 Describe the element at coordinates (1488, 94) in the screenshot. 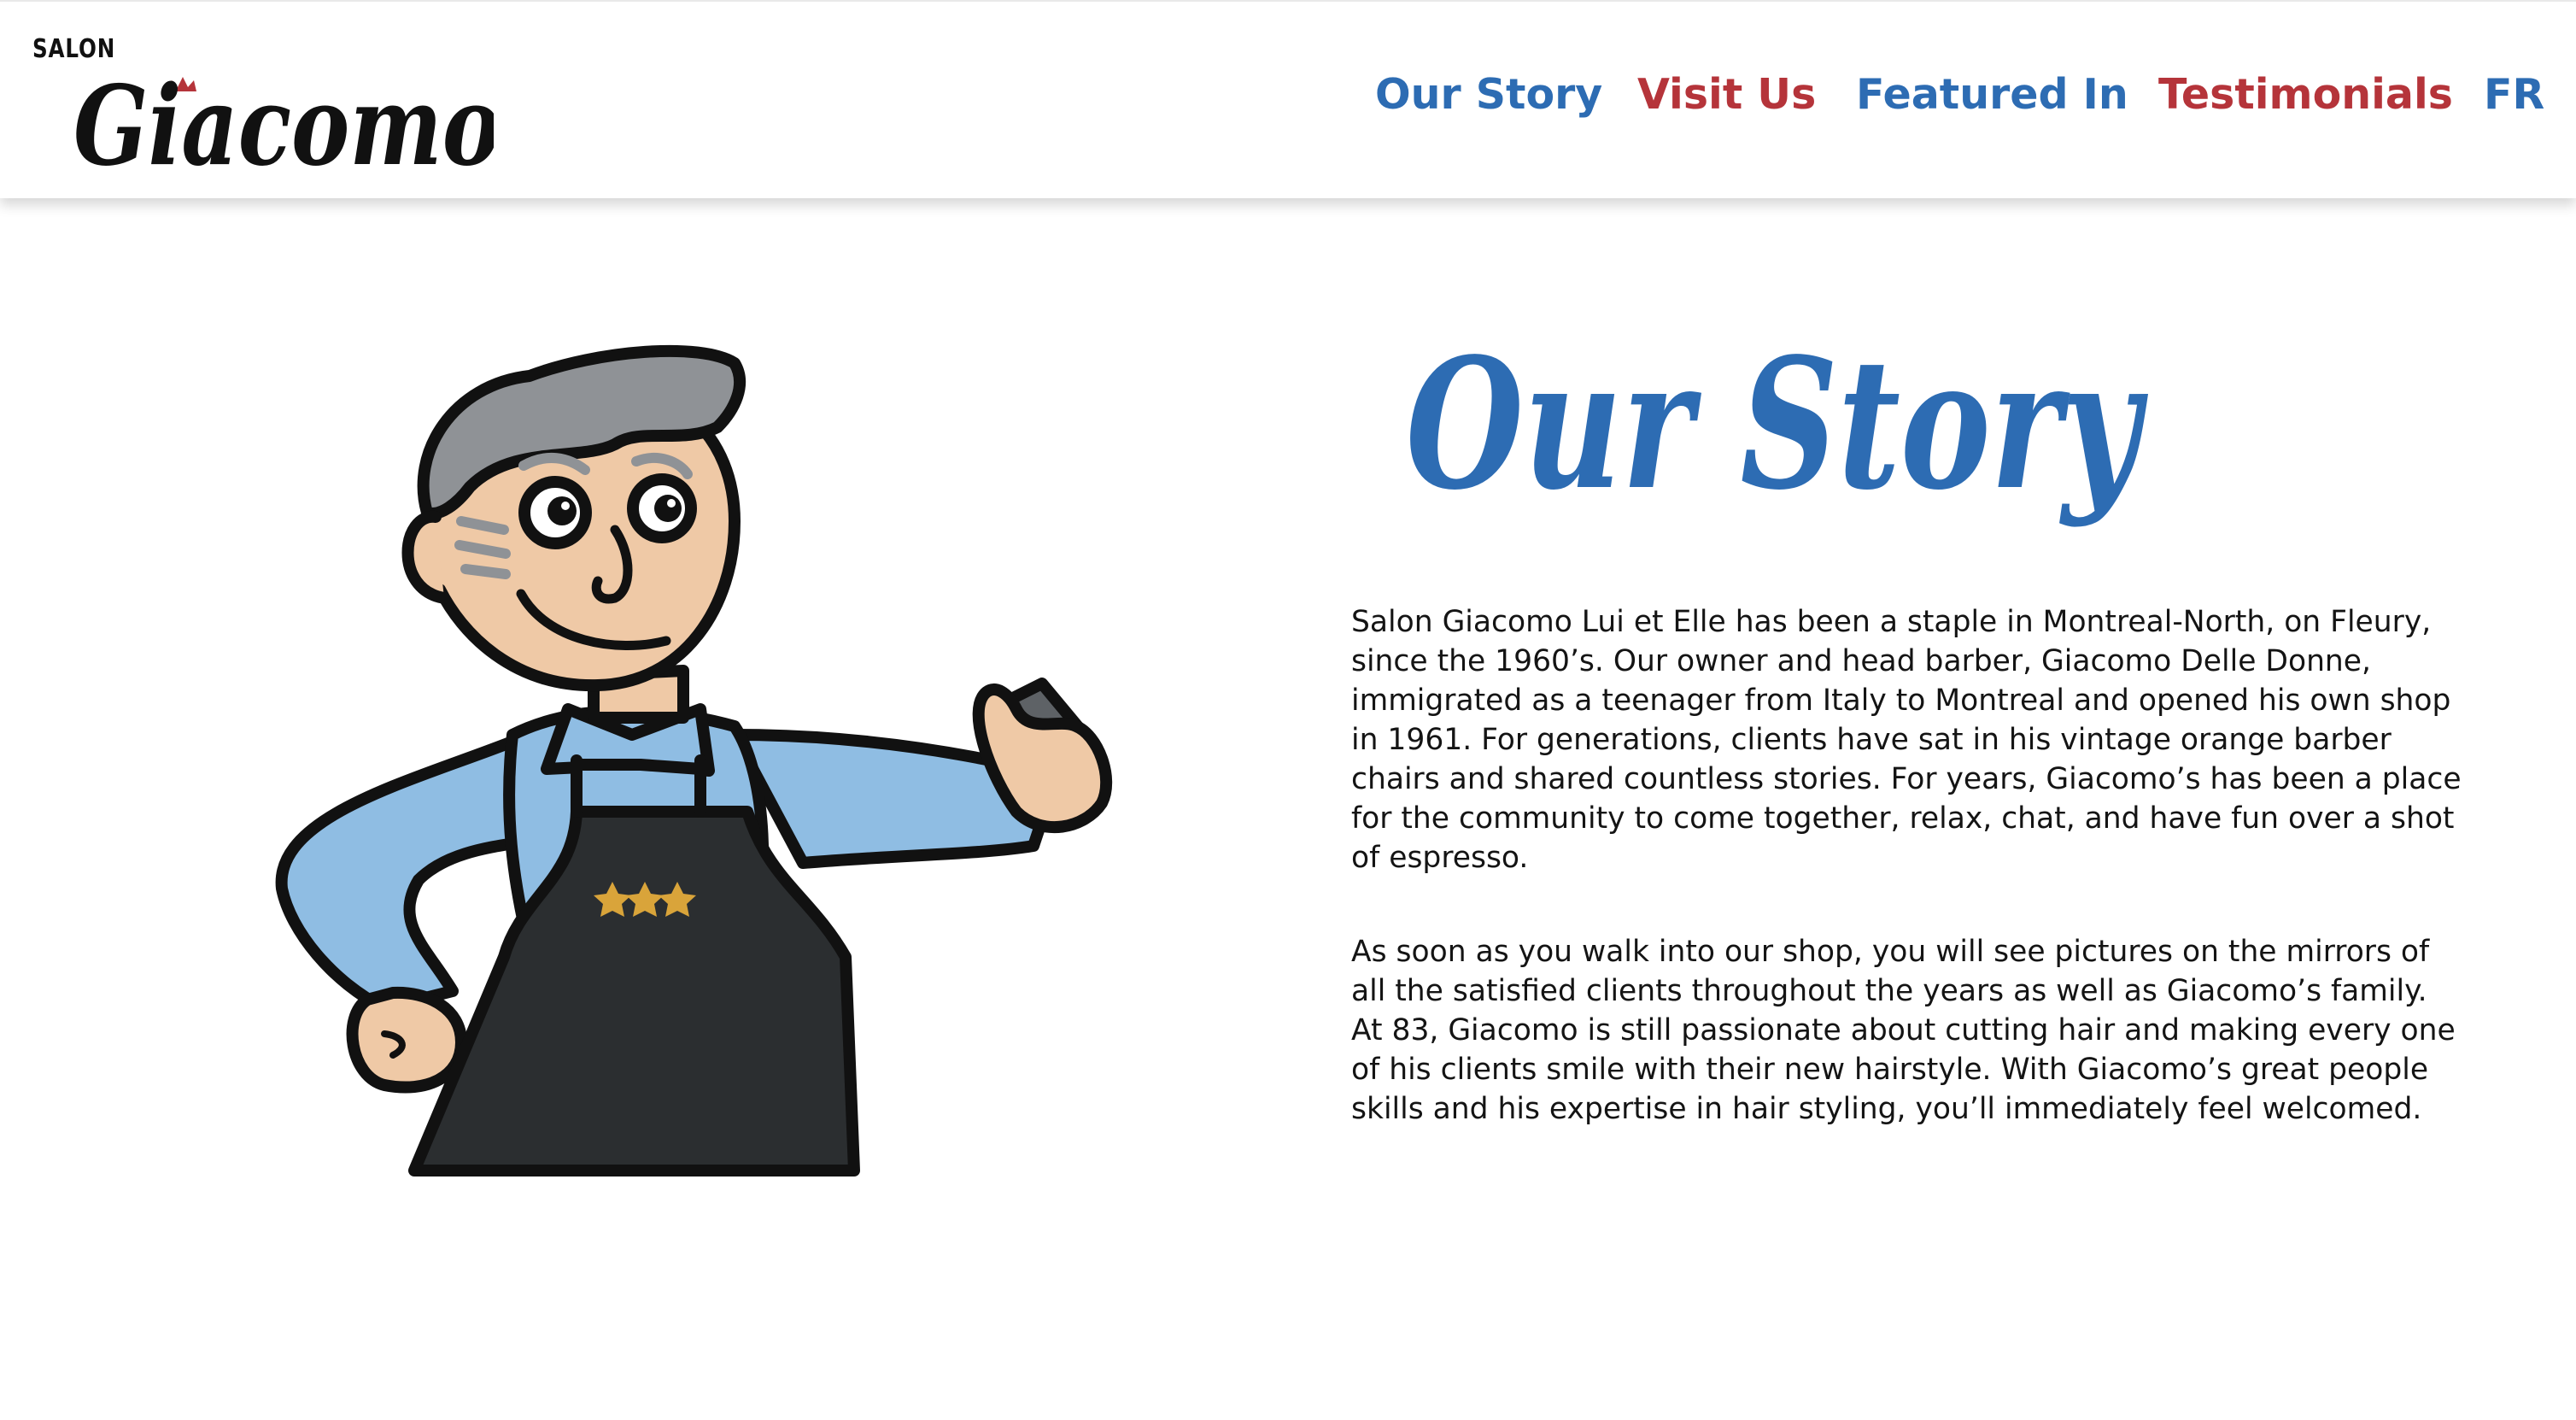

I see `nav-our-story: Our Story` at that location.